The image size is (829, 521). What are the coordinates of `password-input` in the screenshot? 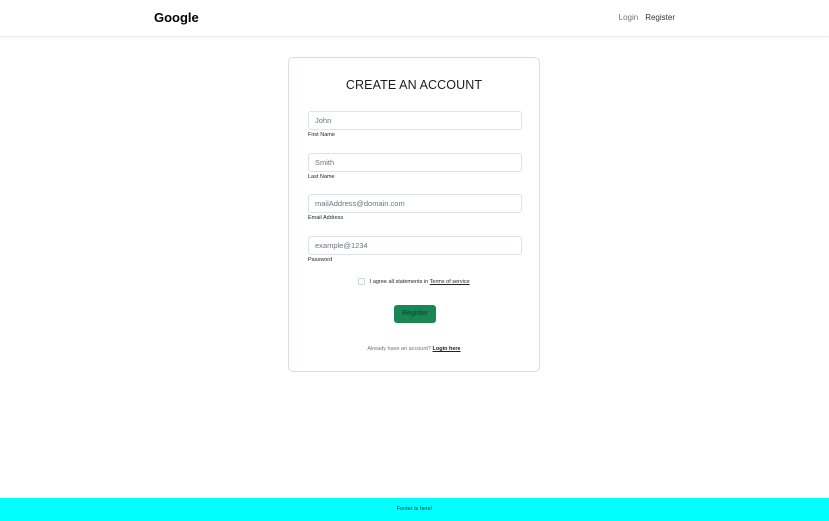 It's located at (415, 245).